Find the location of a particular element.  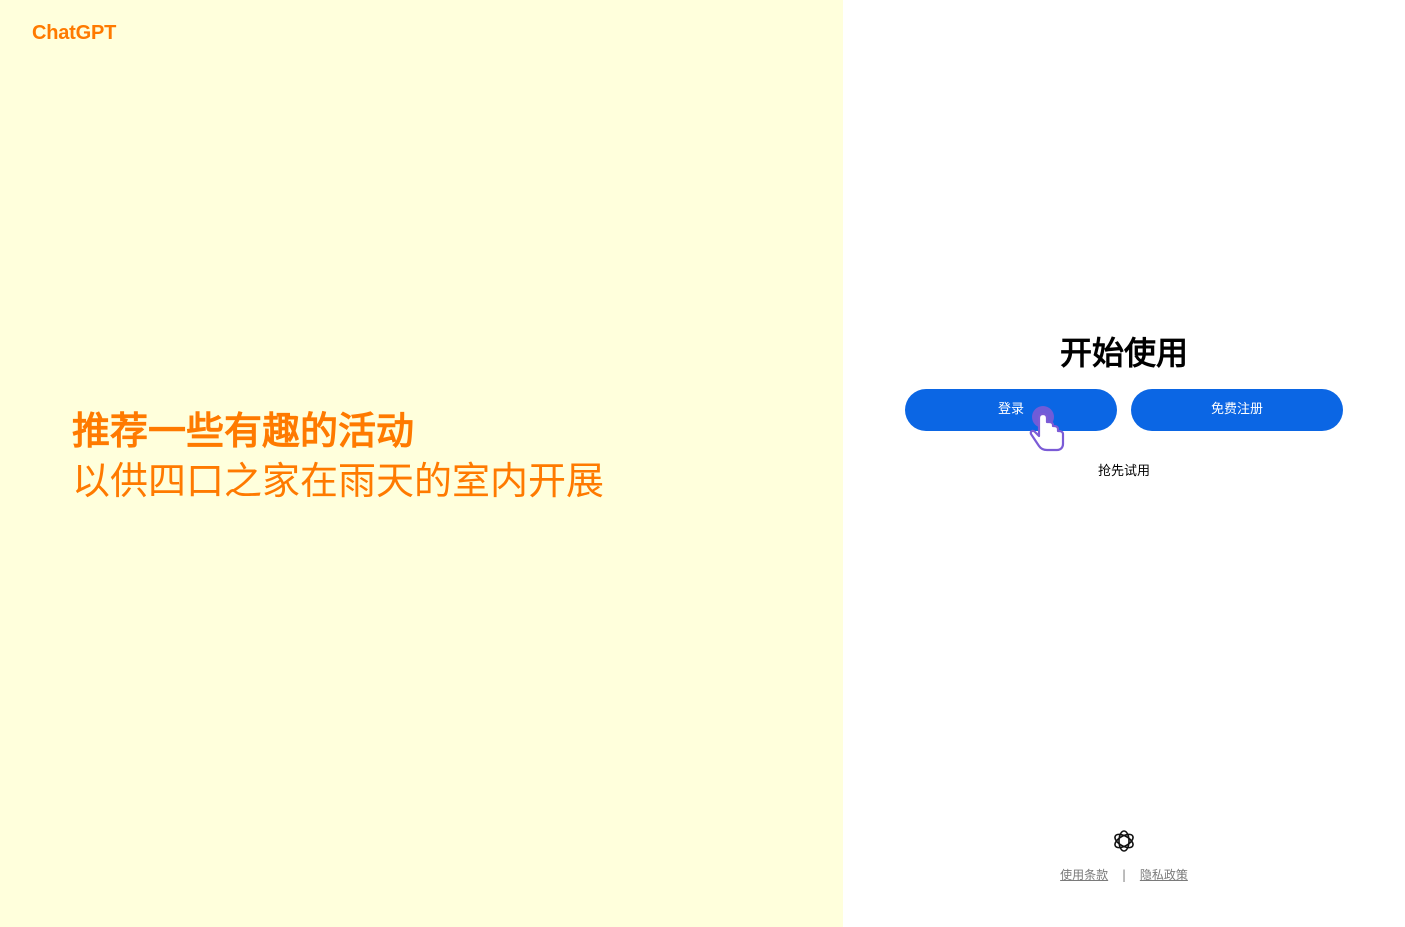

footer-links: 使用条款 | 隐私政策 is located at coordinates (1124, 874).